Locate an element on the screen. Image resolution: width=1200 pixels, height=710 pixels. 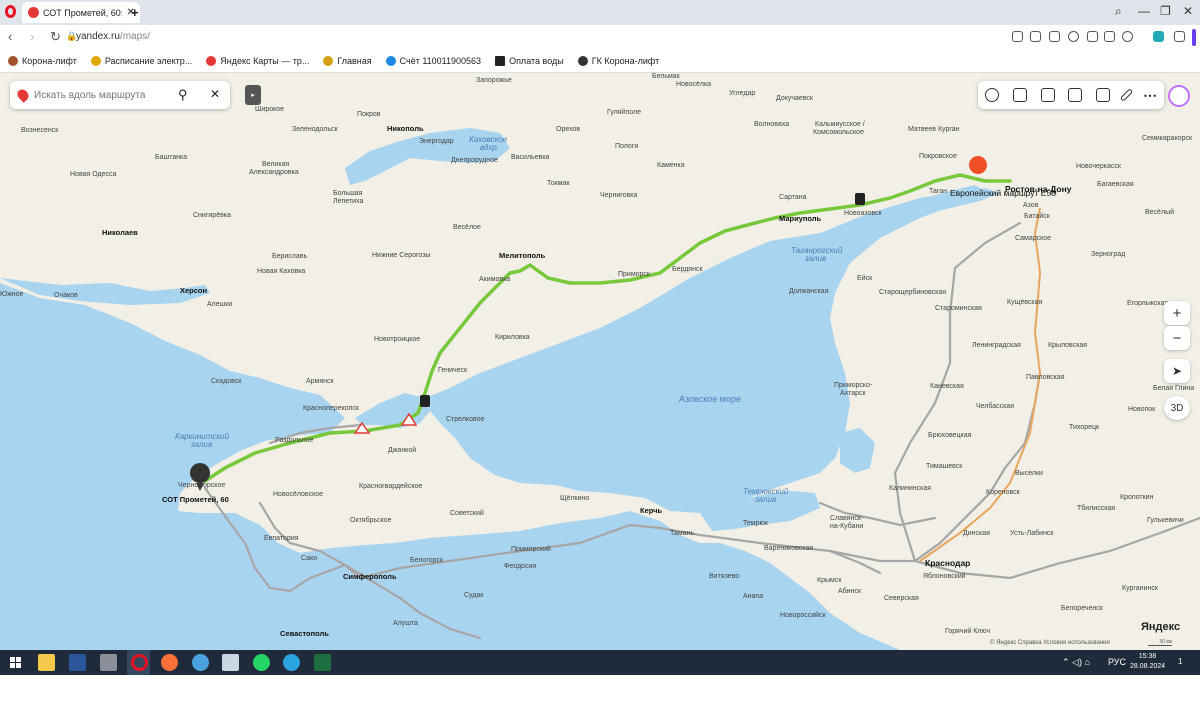
map-label: Акимовка is located at coordinates (495, 279).